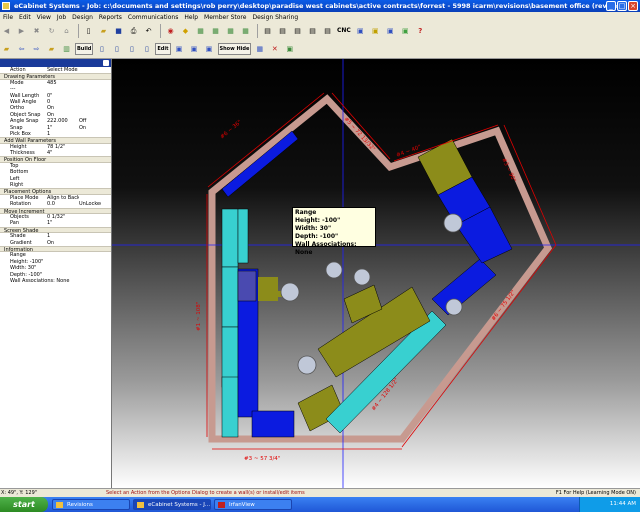  Describe the element at coordinates (282, 31) in the screenshot. I see `cutlist-icon: ▤` at that location.